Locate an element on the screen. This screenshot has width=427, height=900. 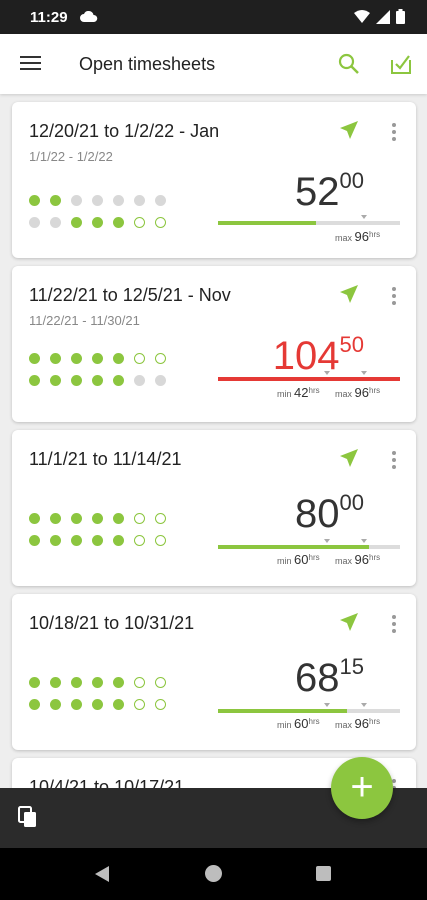
status-bar: 11:29 is located at coordinates (213, 17).